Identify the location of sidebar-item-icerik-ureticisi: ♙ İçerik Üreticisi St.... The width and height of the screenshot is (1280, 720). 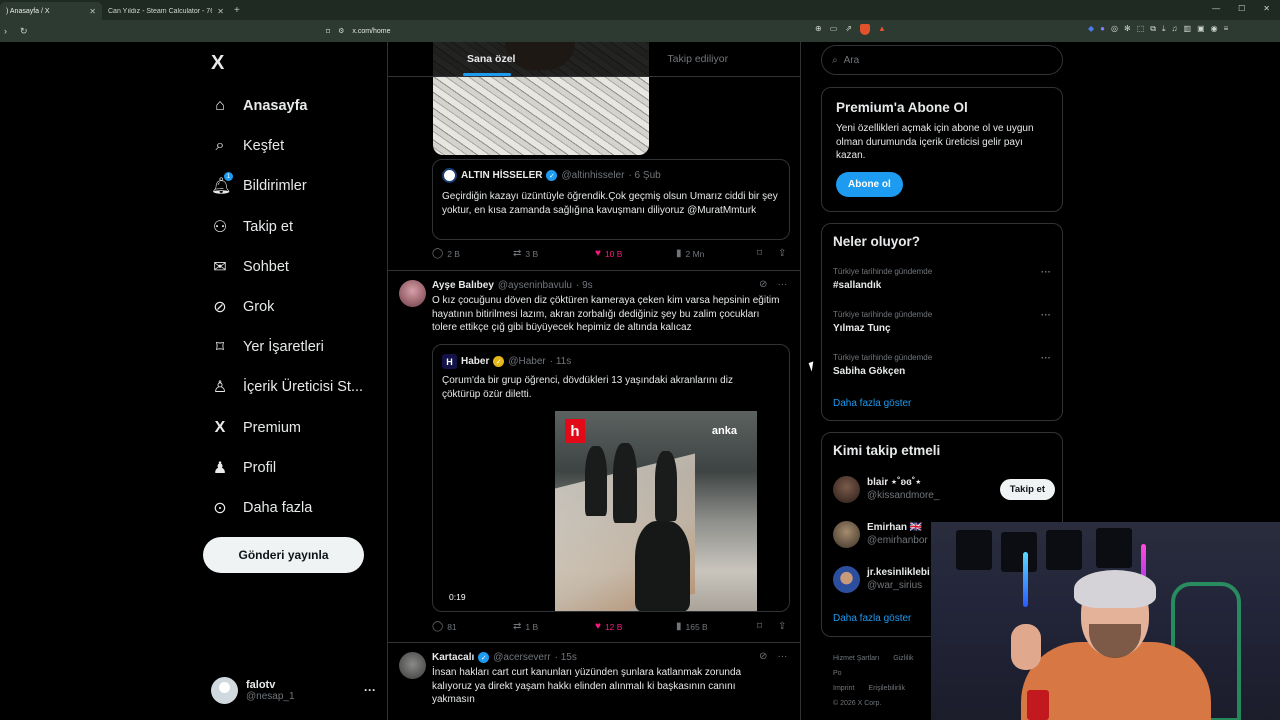
(296, 387).